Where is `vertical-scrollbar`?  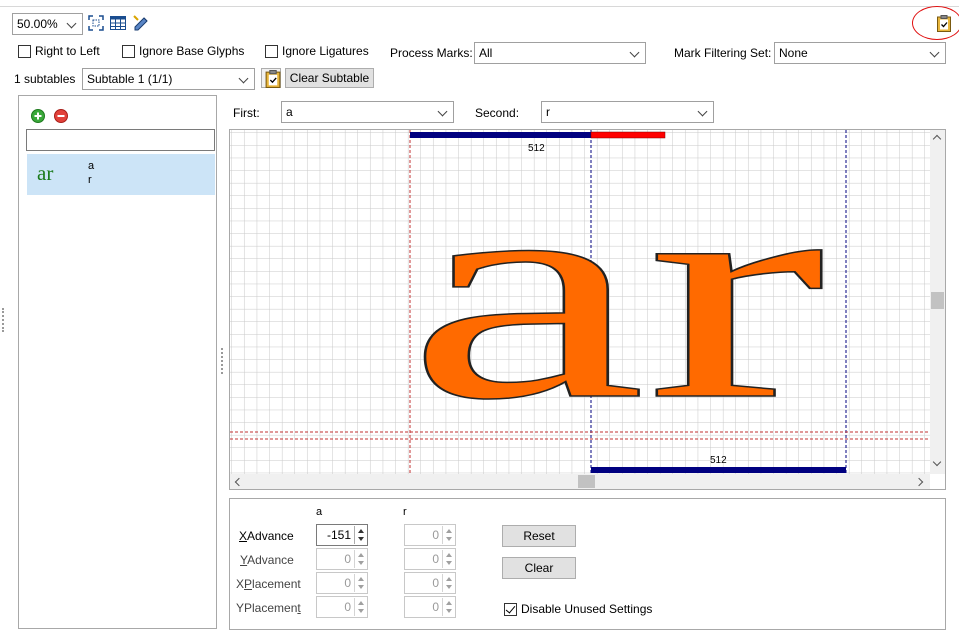 vertical-scrollbar is located at coordinates (937, 302).